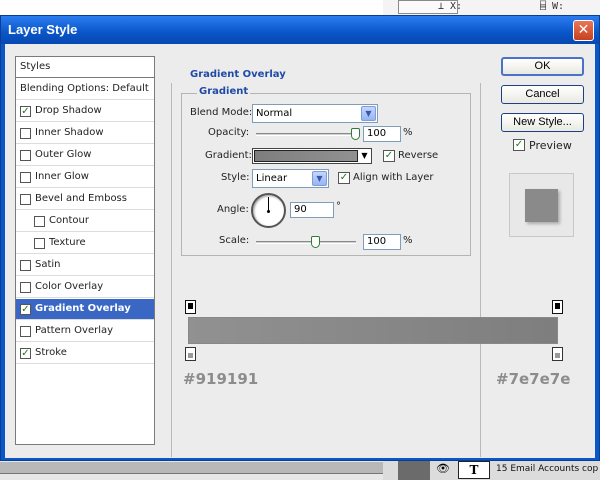 The height and width of the screenshot is (480, 600). I want to click on background-scrollbar, so click(191, 468).